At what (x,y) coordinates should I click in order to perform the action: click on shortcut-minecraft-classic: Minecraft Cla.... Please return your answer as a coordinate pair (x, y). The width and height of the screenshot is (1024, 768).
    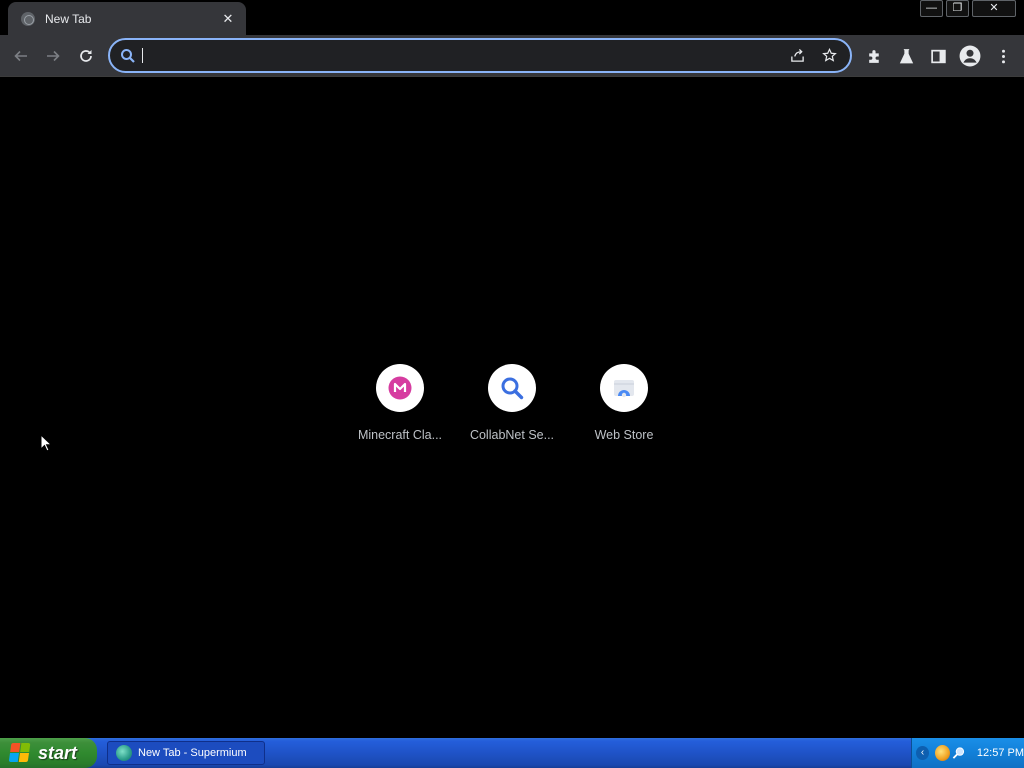
    Looking at the image, I should click on (400, 403).